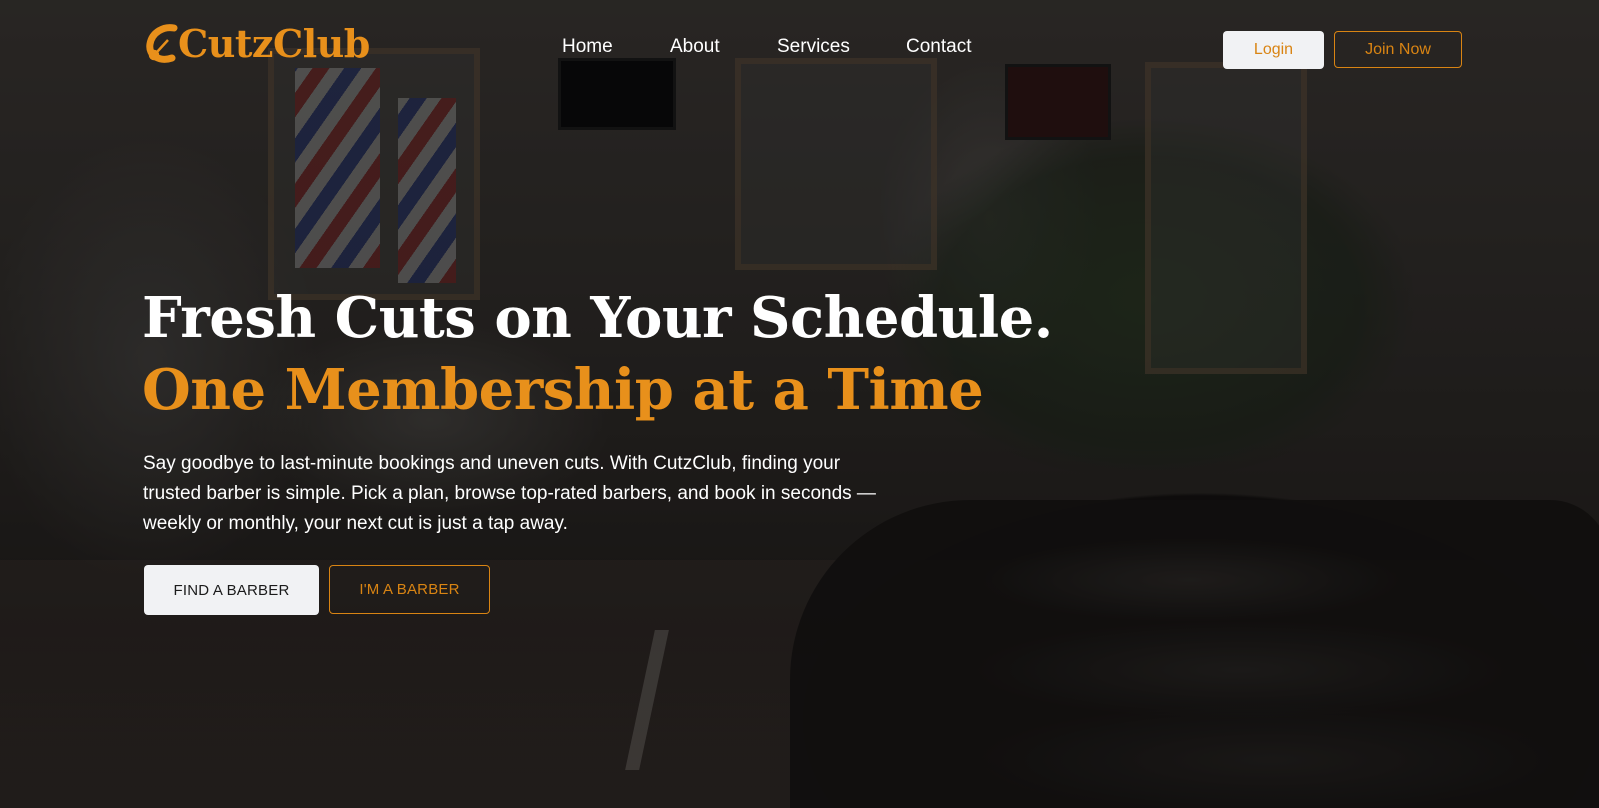 This screenshot has height=808, width=1599. I want to click on brand-logo: CutzClub, so click(257, 43).